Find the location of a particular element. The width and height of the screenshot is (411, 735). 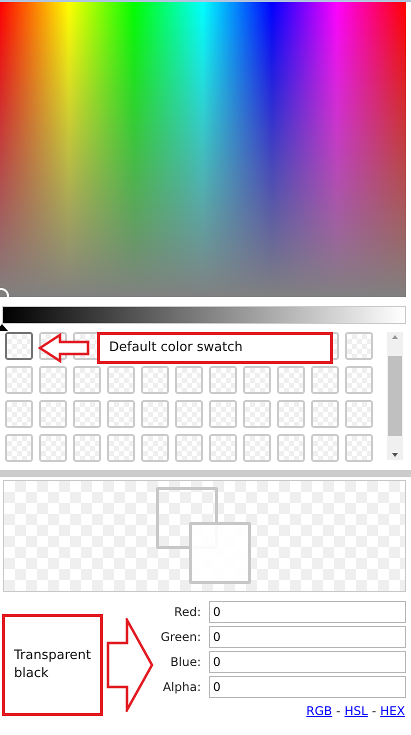

lightness-slider is located at coordinates (204, 318).